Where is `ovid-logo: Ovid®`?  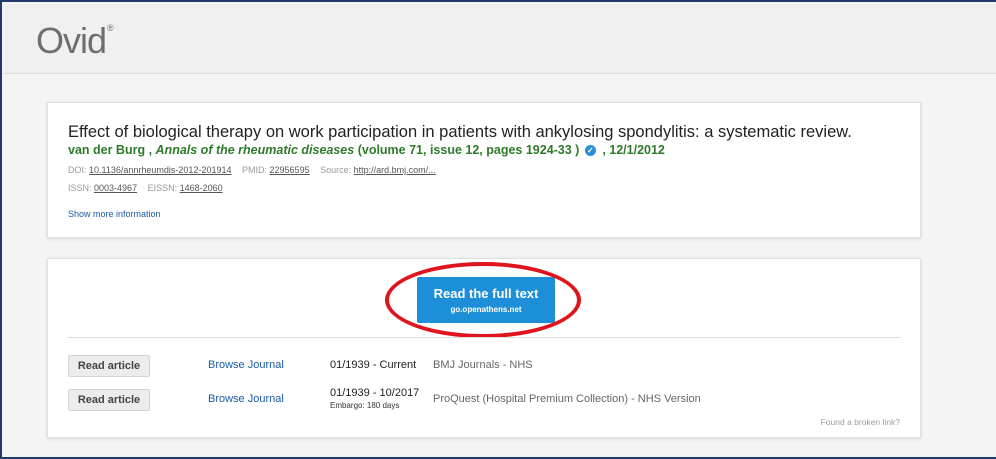
ovid-logo: Ovid® is located at coordinates (75, 41).